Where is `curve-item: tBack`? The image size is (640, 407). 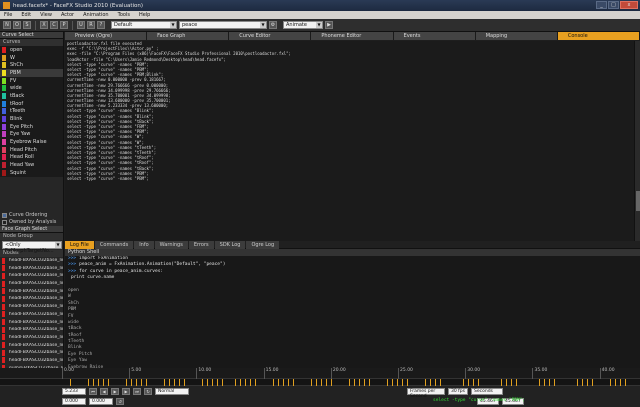
curve-item: tBack is located at coordinates (31, 96).